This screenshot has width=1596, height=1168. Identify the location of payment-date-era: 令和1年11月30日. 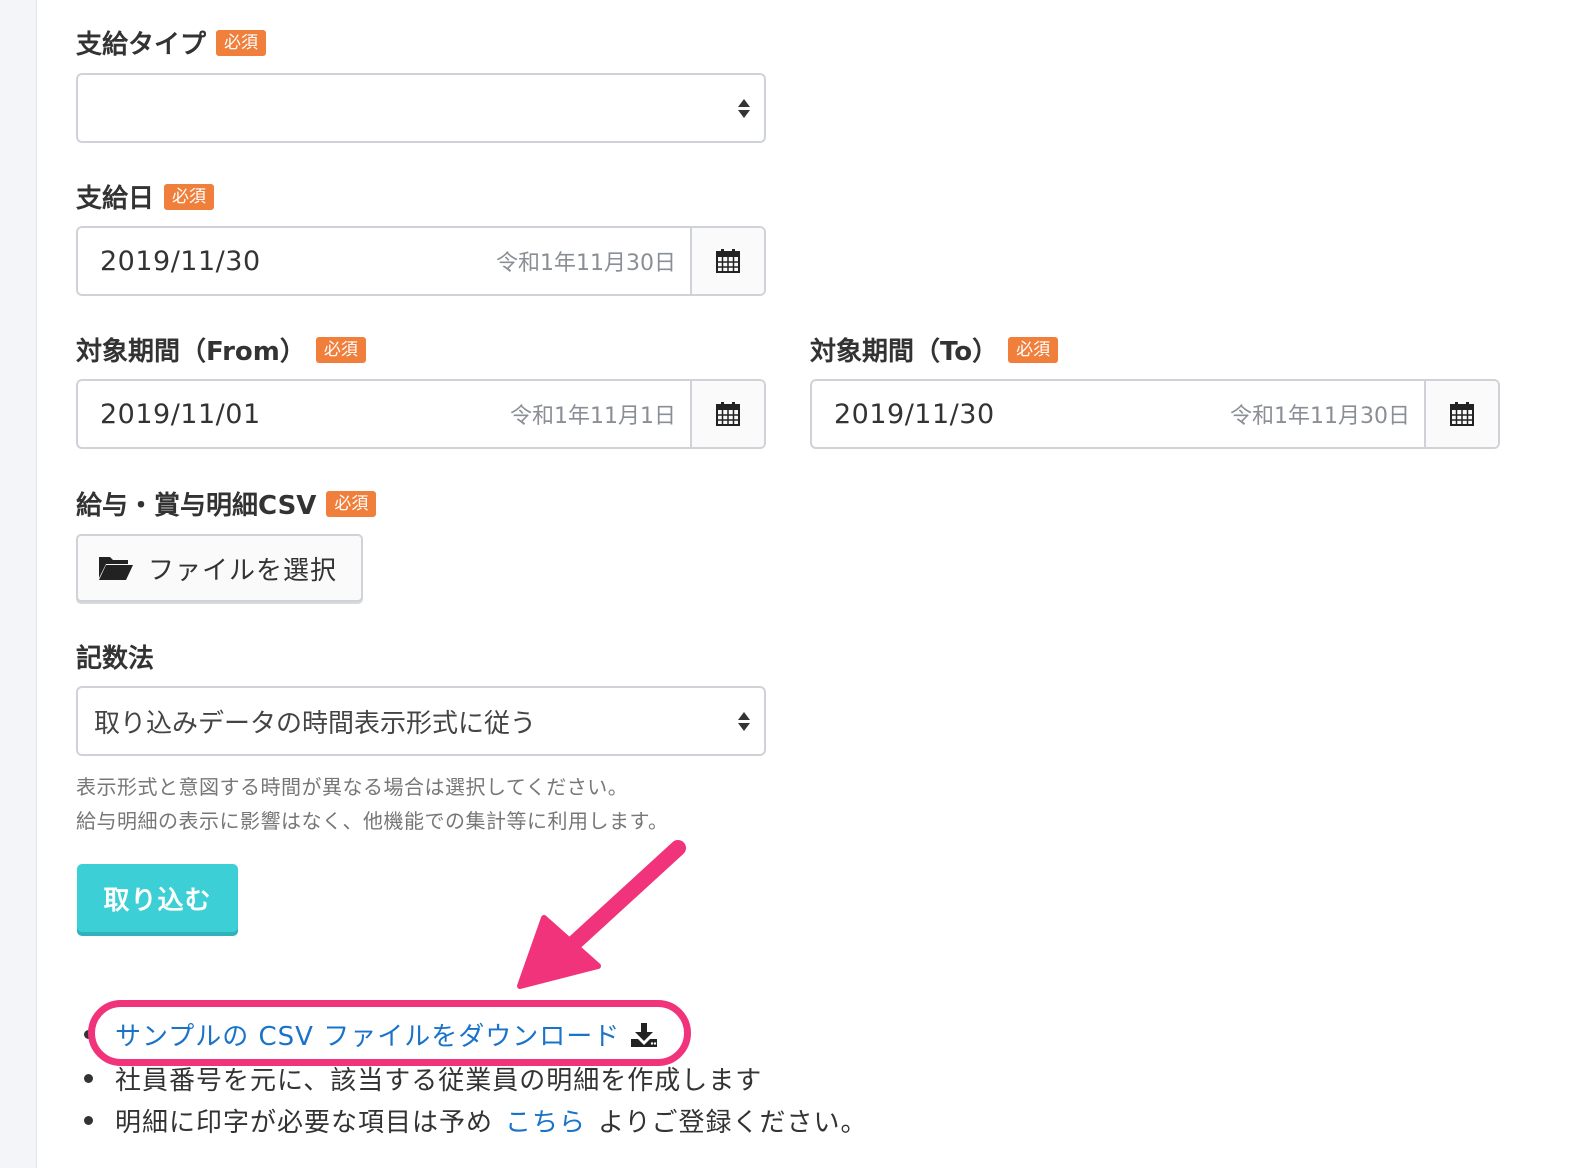
(586, 263).